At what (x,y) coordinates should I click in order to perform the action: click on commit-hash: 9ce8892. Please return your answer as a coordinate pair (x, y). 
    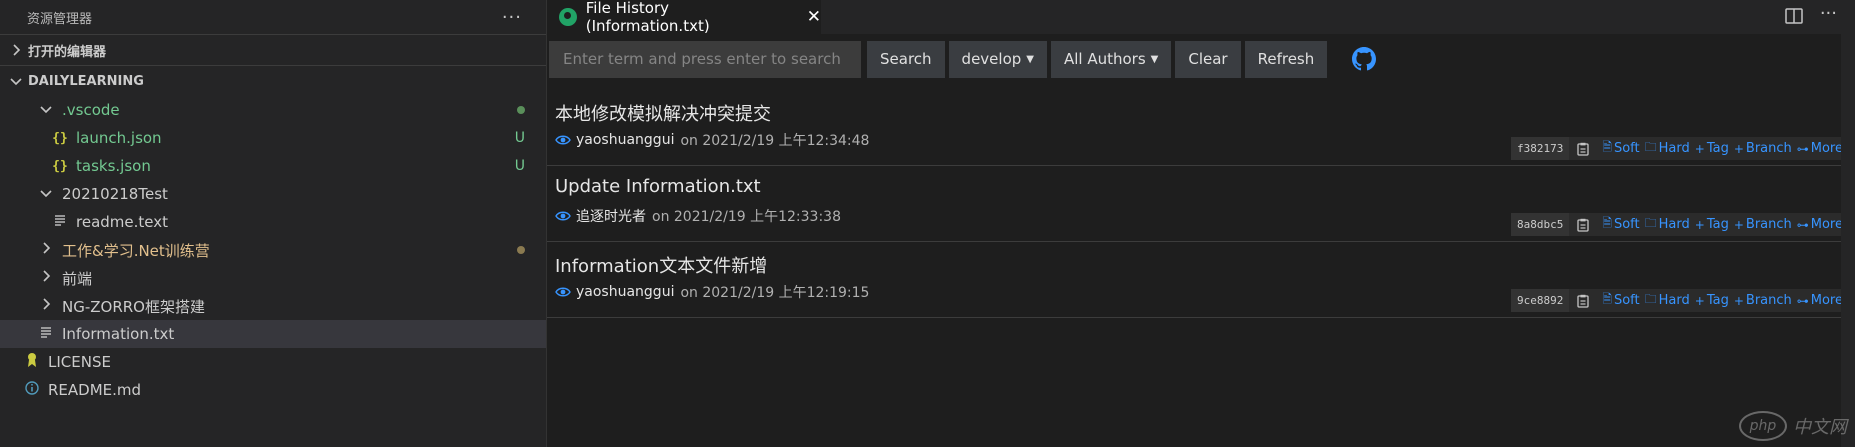
    Looking at the image, I should click on (1540, 300).